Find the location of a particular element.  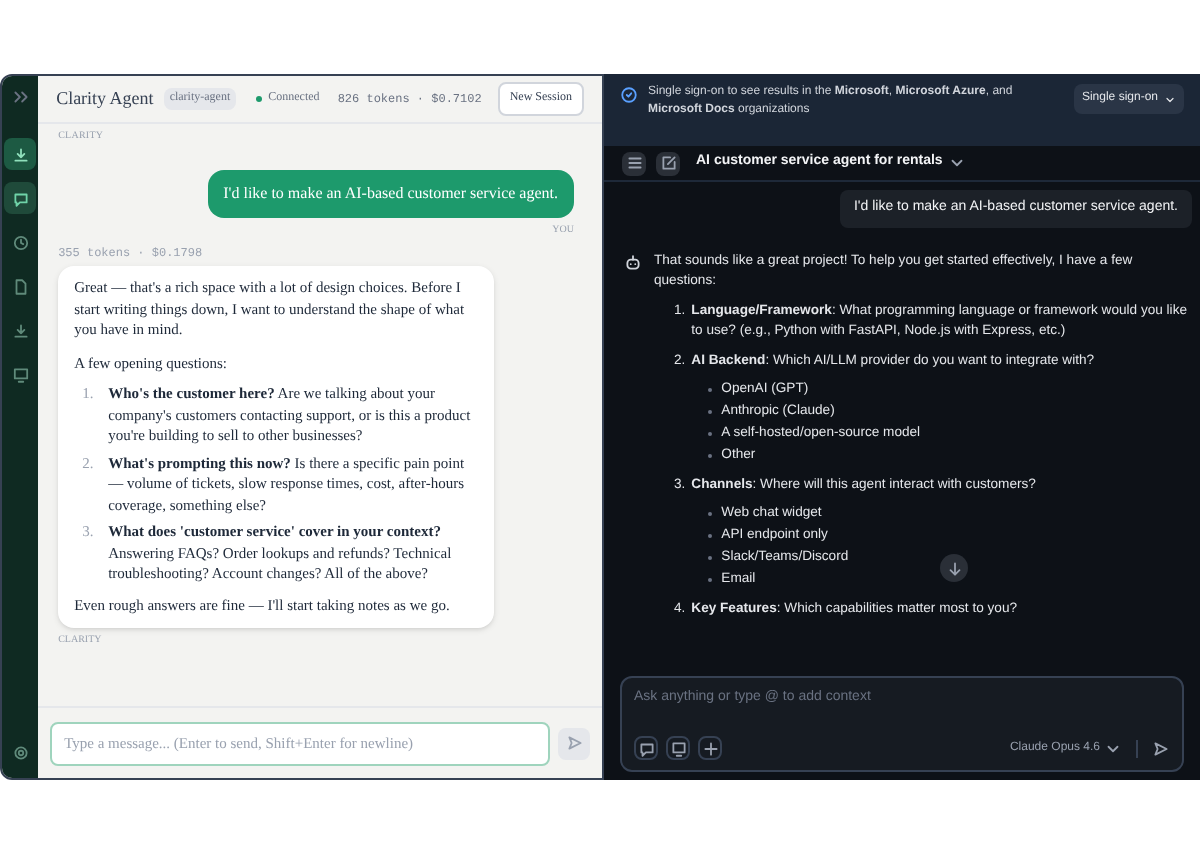

monitor-button is located at coordinates (678, 748).